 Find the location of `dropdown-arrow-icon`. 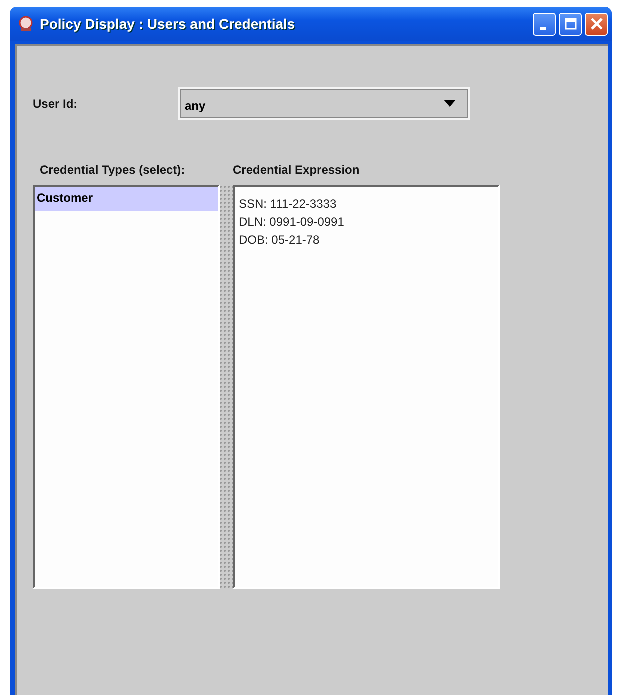

dropdown-arrow-icon is located at coordinates (450, 104).